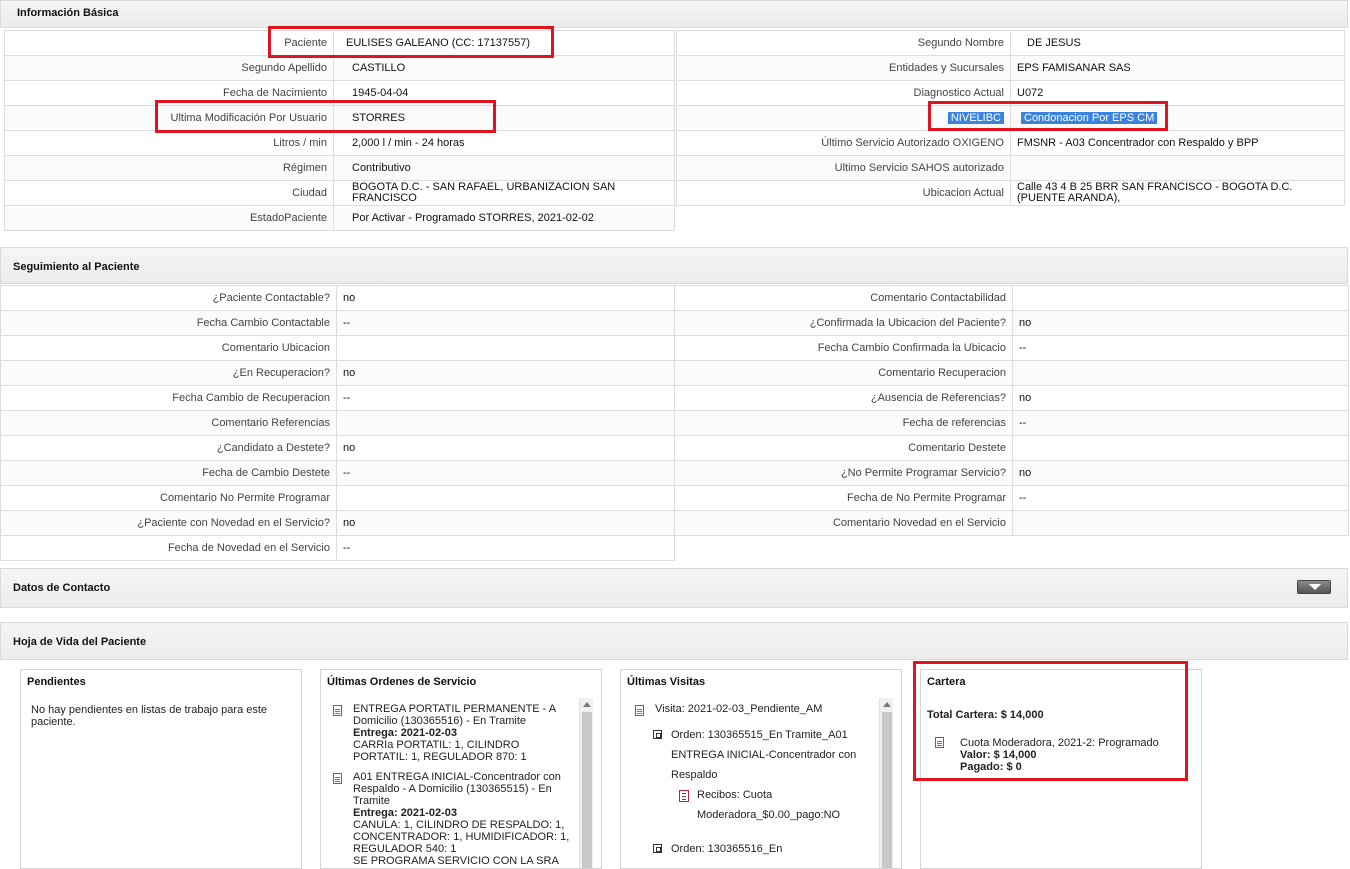 Image resolution: width=1350 pixels, height=869 pixels. I want to click on info-row: Ultimo Servicio SAHOS autorizado, so click(1010, 168).